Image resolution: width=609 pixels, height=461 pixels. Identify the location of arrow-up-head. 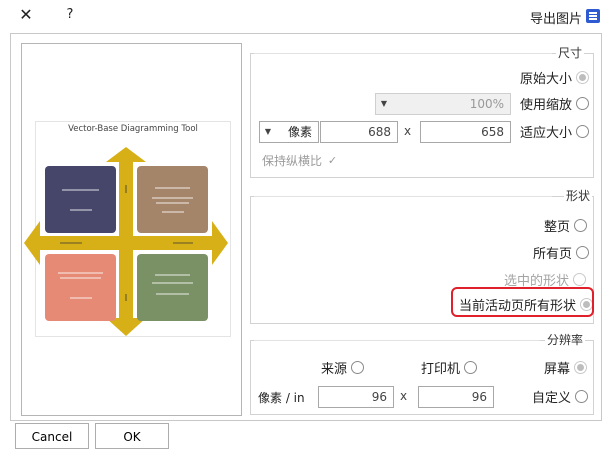
(126, 154).